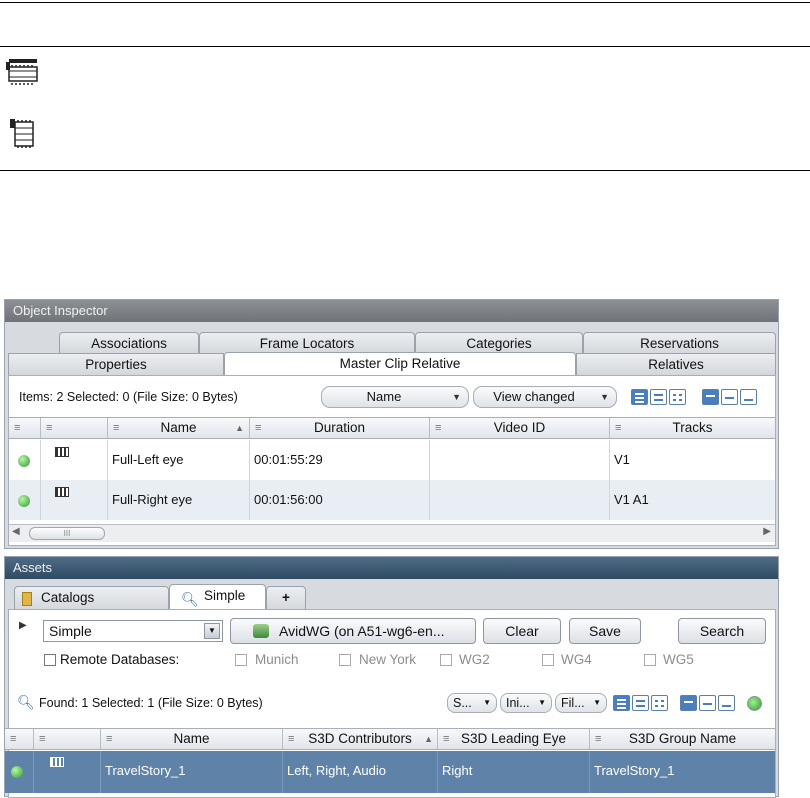 The width and height of the screenshot is (810, 798). I want to click on filter-dropdown-ini: Ini... ▼, so click(526, 703).